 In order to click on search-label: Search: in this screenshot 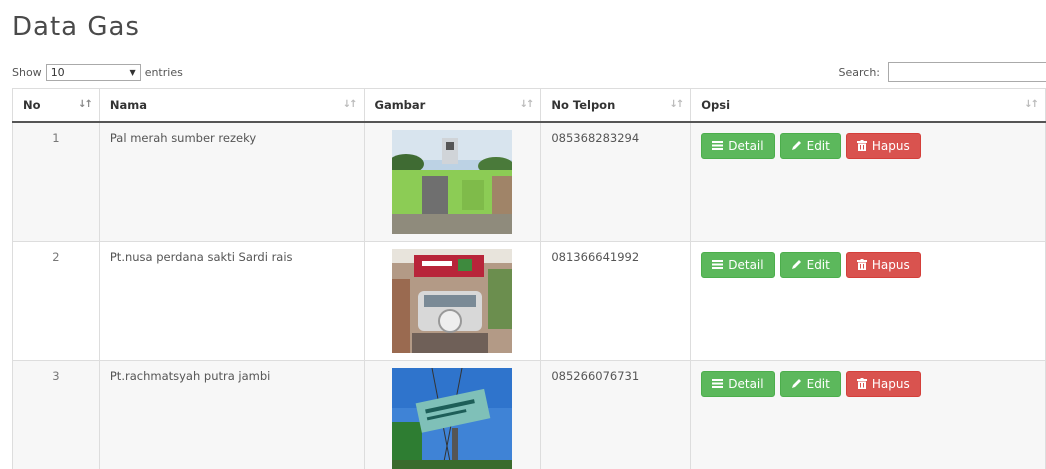, I will do `click(859, 72)`.